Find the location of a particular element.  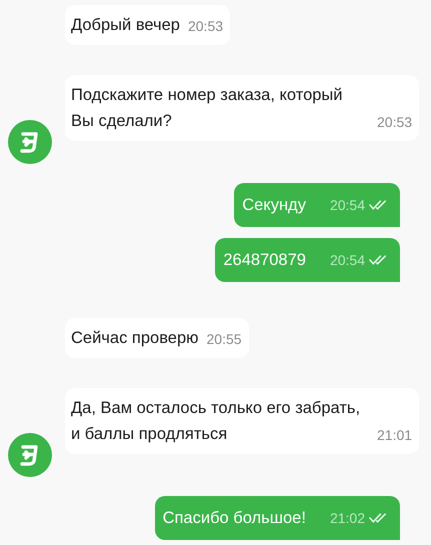

message-text: 264870879 is located at coordinates (264, 260).